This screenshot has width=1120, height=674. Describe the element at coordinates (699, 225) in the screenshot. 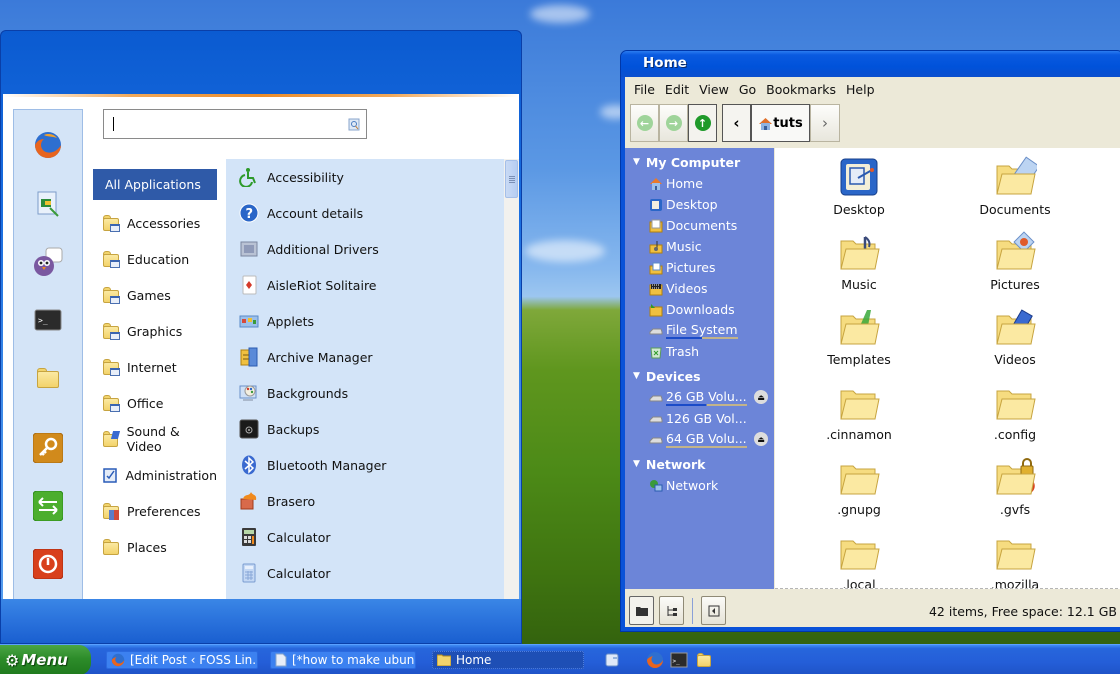

I see `sidebar-item-documents: Documents` at that location.